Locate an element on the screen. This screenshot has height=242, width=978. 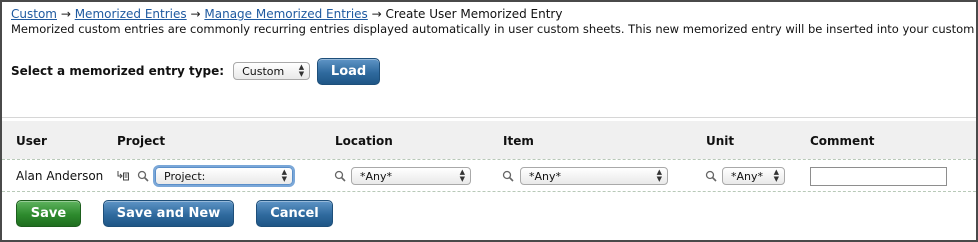
cell-project: Project: ▲ ▼ is located at coordinates (204, 176).